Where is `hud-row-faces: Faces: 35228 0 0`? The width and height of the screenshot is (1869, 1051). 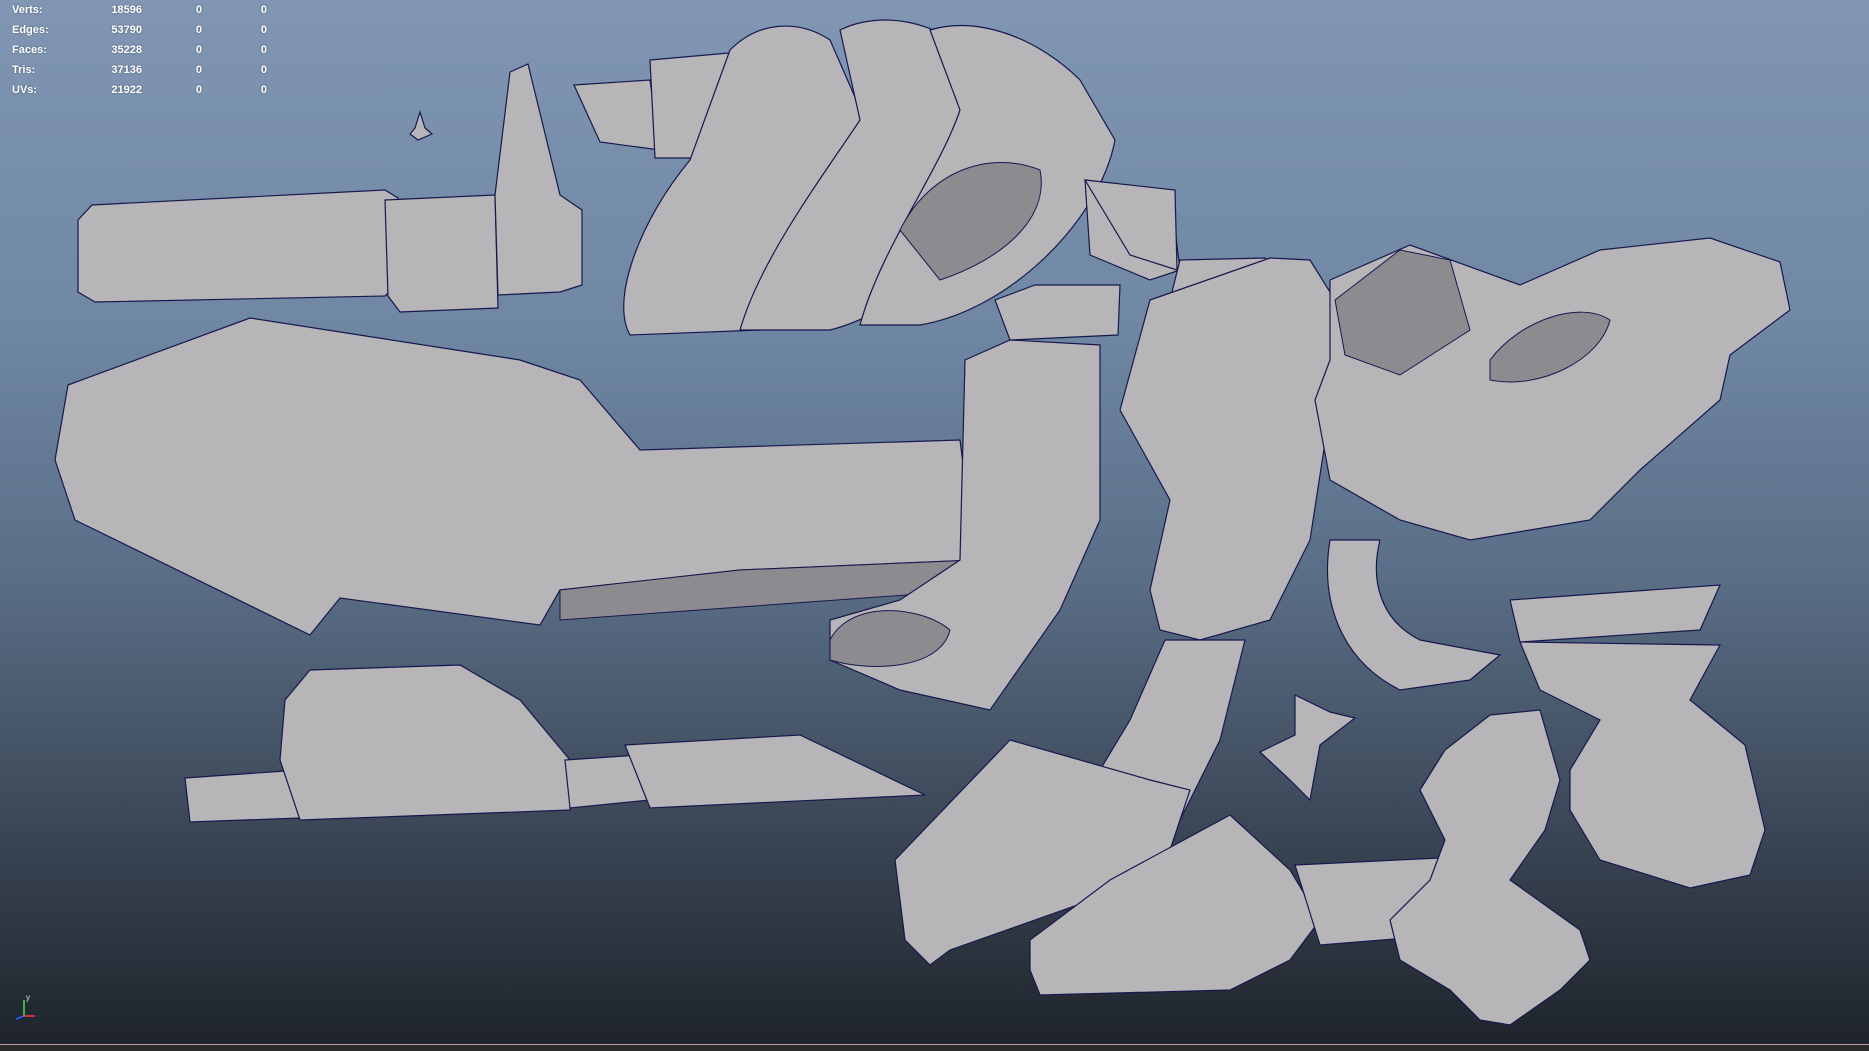
hud-row-faces: Faces: 35228 0 0 is located at coordinates (139, 50).